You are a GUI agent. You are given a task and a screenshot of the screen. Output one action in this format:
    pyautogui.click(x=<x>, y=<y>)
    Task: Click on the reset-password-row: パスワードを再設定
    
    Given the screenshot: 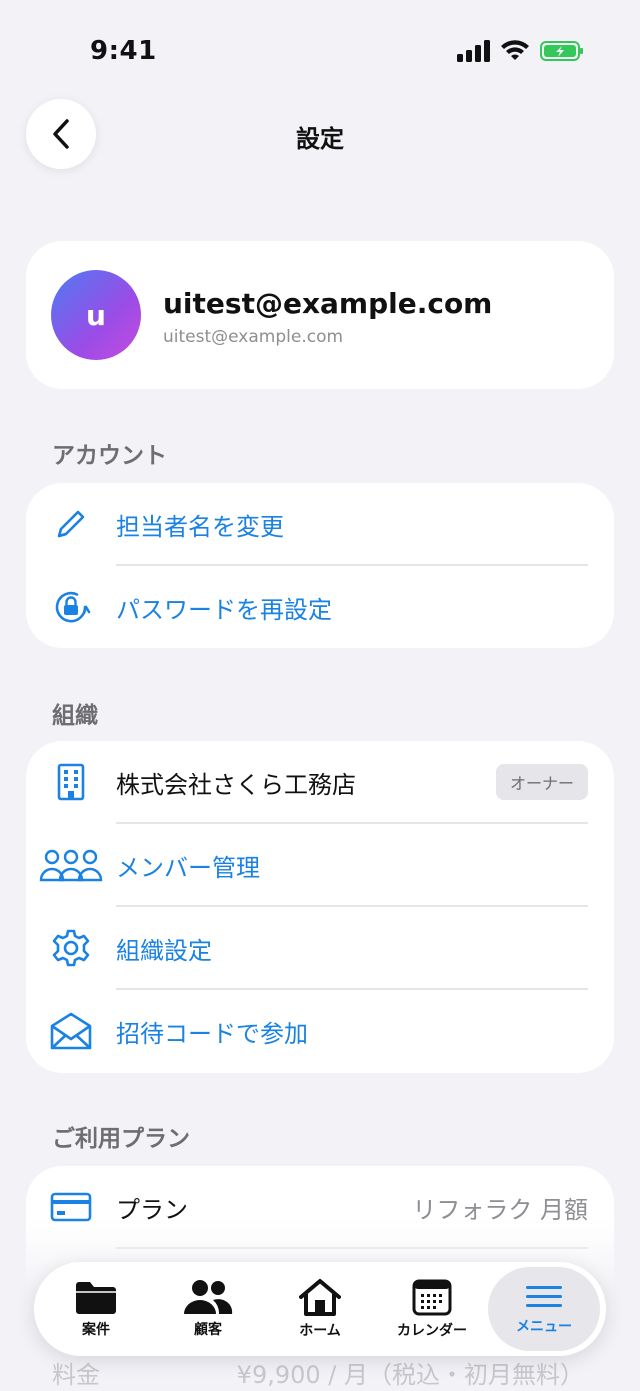 What is the action you would take?
    pyautogui.click(x=320, y=607)
    